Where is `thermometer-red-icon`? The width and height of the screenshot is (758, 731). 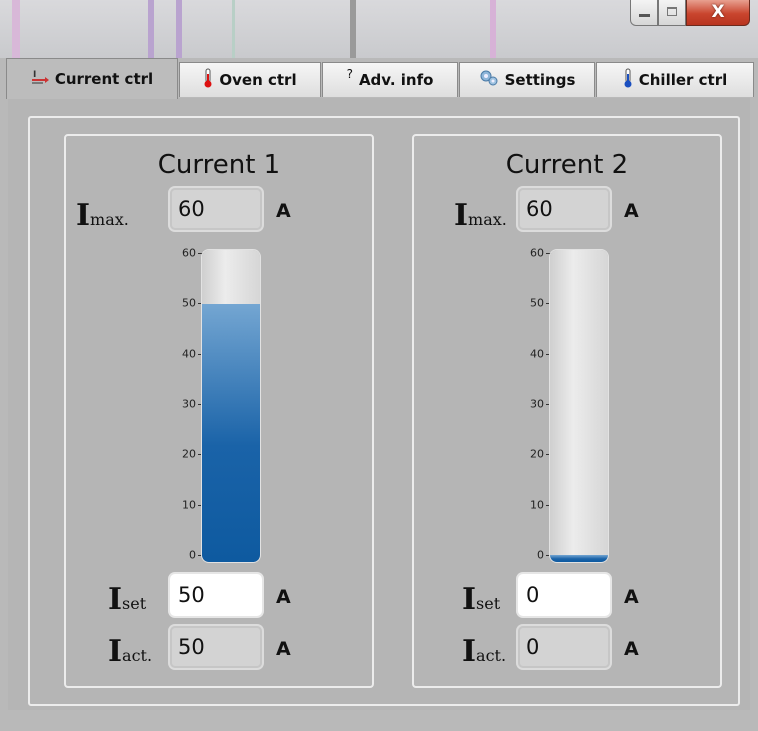
thermometer-red-icon is located at coordinates (208, 80).